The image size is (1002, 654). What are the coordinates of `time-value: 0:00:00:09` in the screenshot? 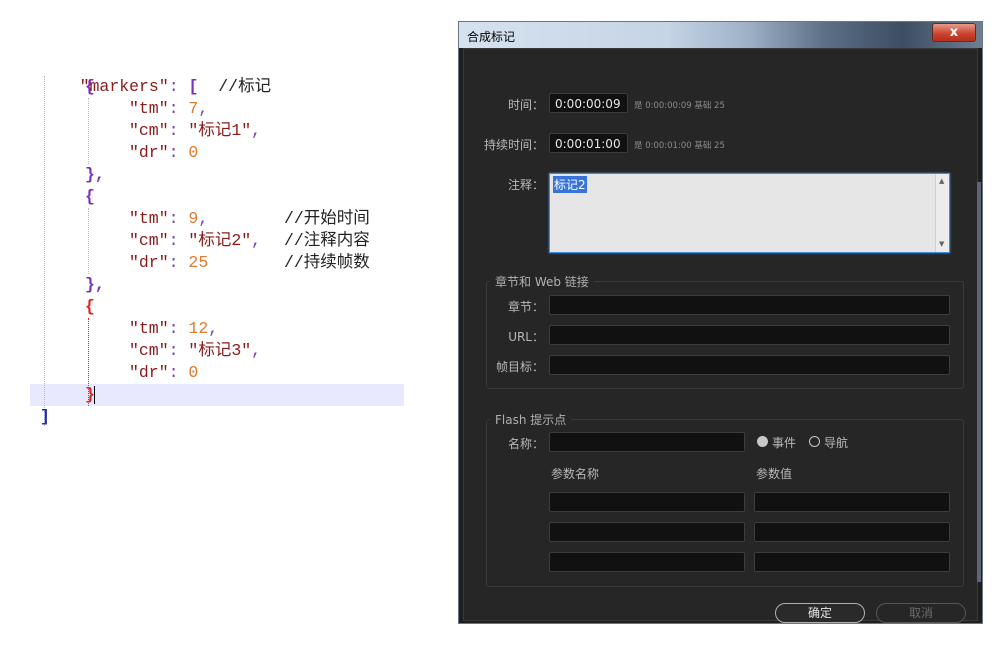 It's located at (588, 104).